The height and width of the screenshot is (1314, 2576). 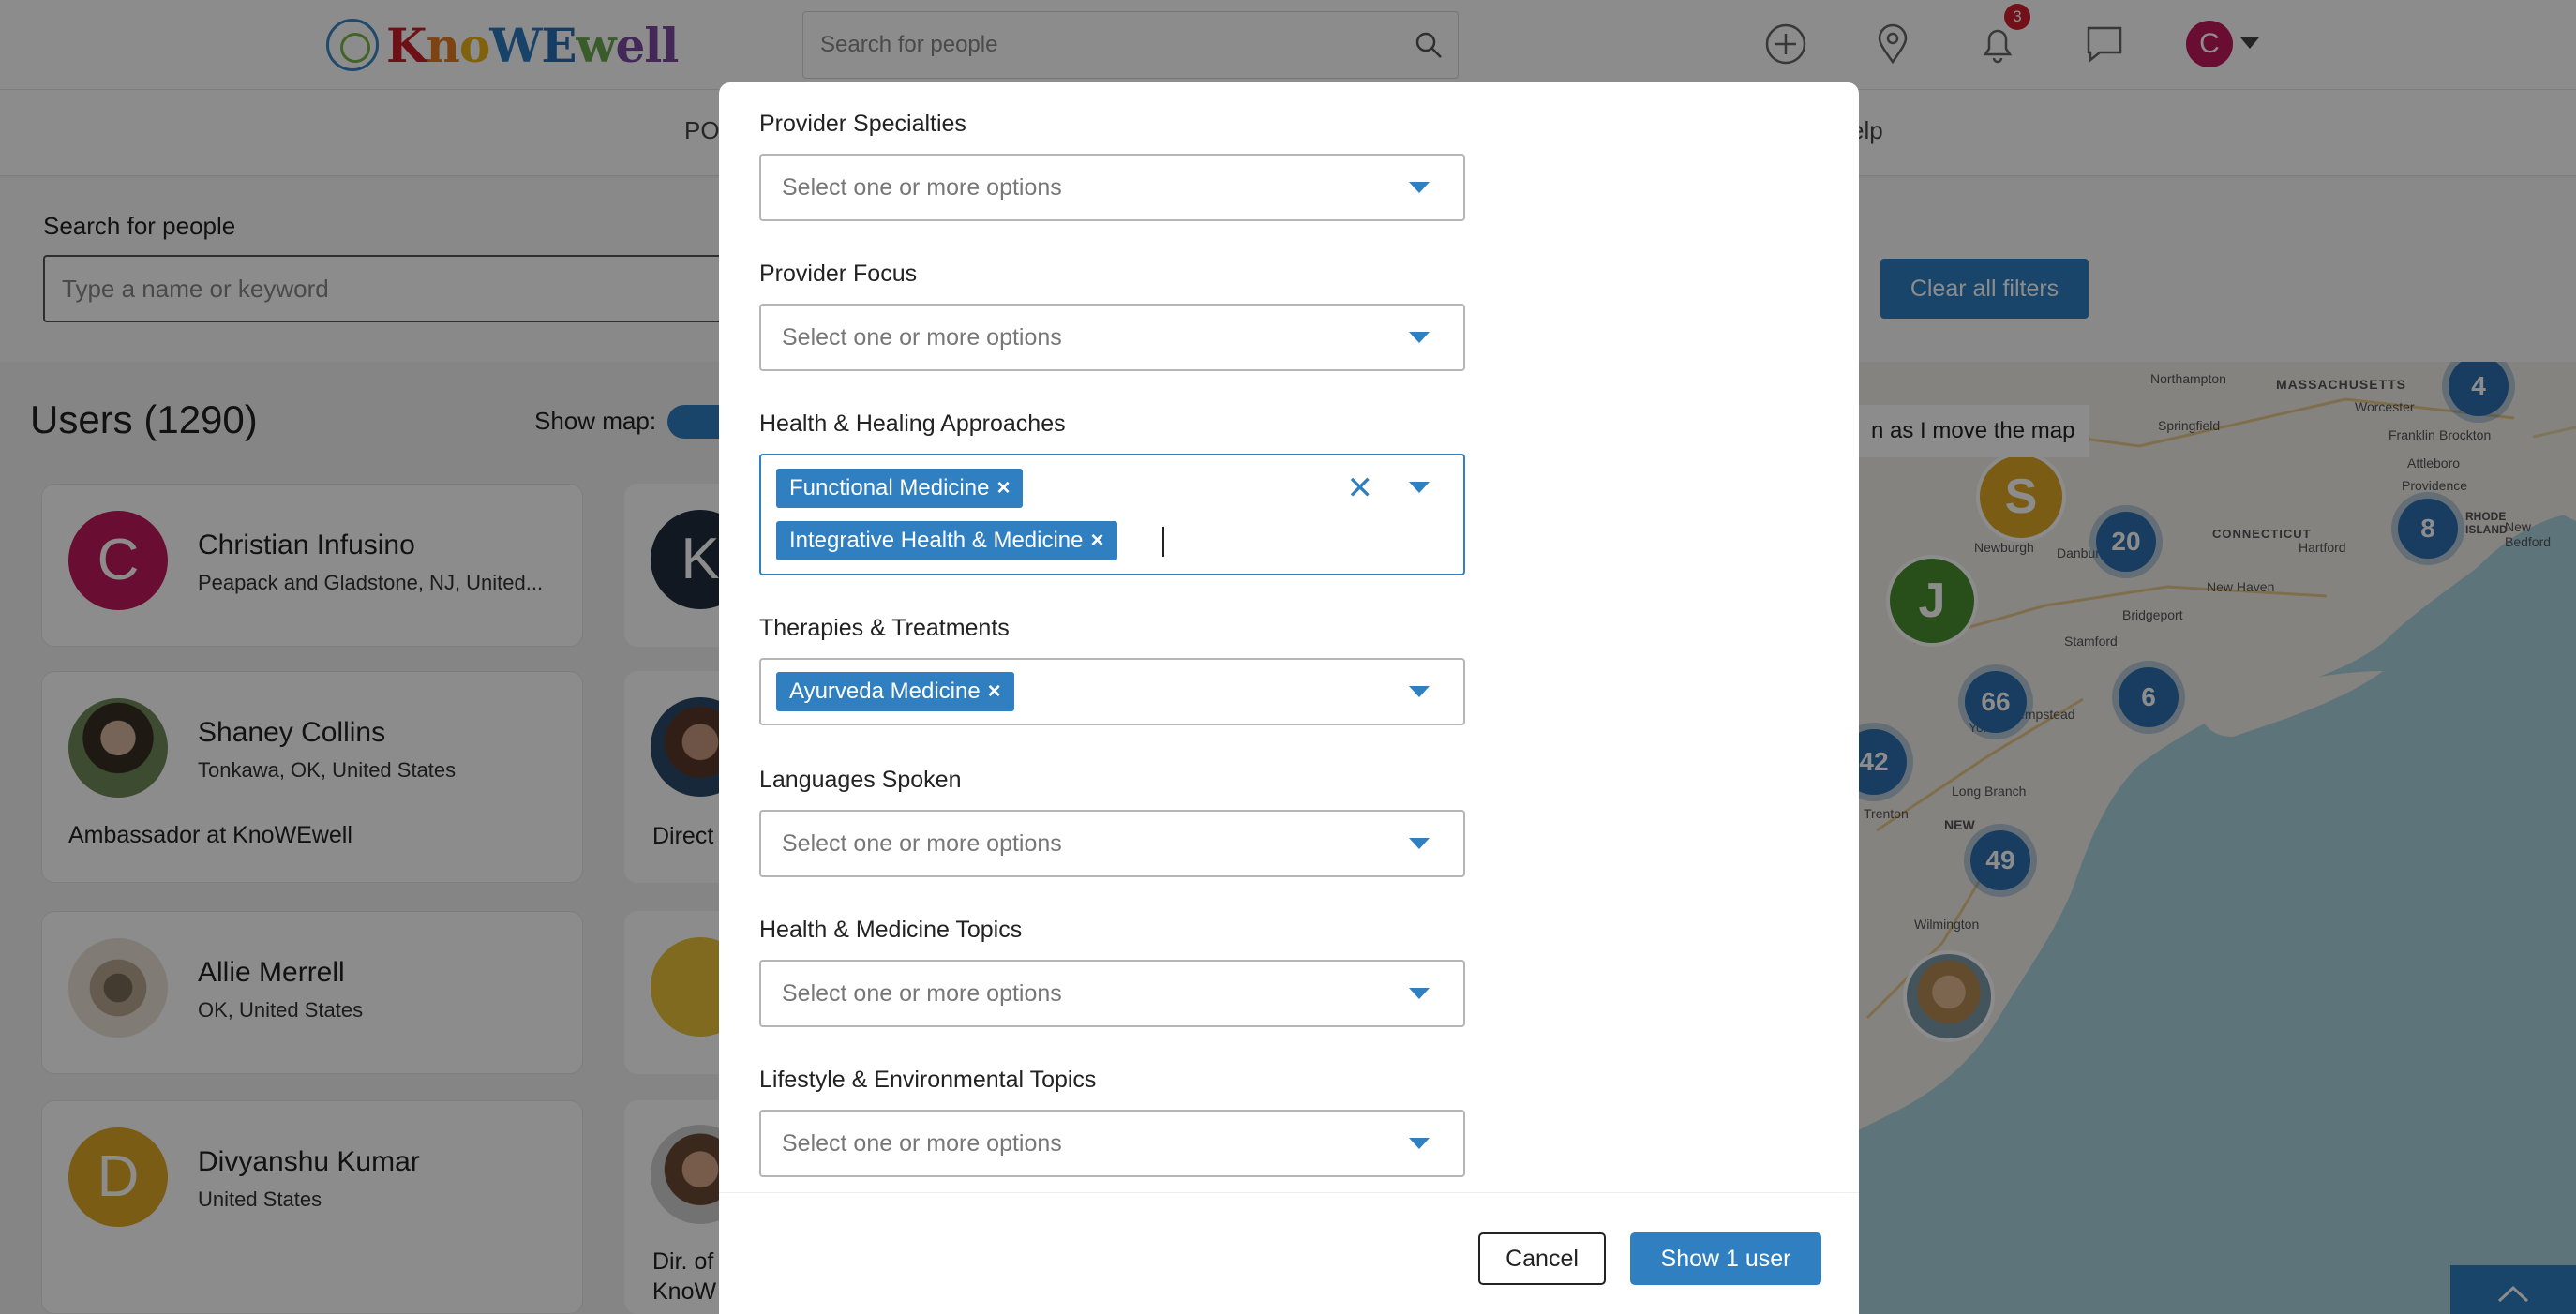 I want to click on field-label-therapies-treatments: Therapies & Treatments, so click(x=885, y=628).